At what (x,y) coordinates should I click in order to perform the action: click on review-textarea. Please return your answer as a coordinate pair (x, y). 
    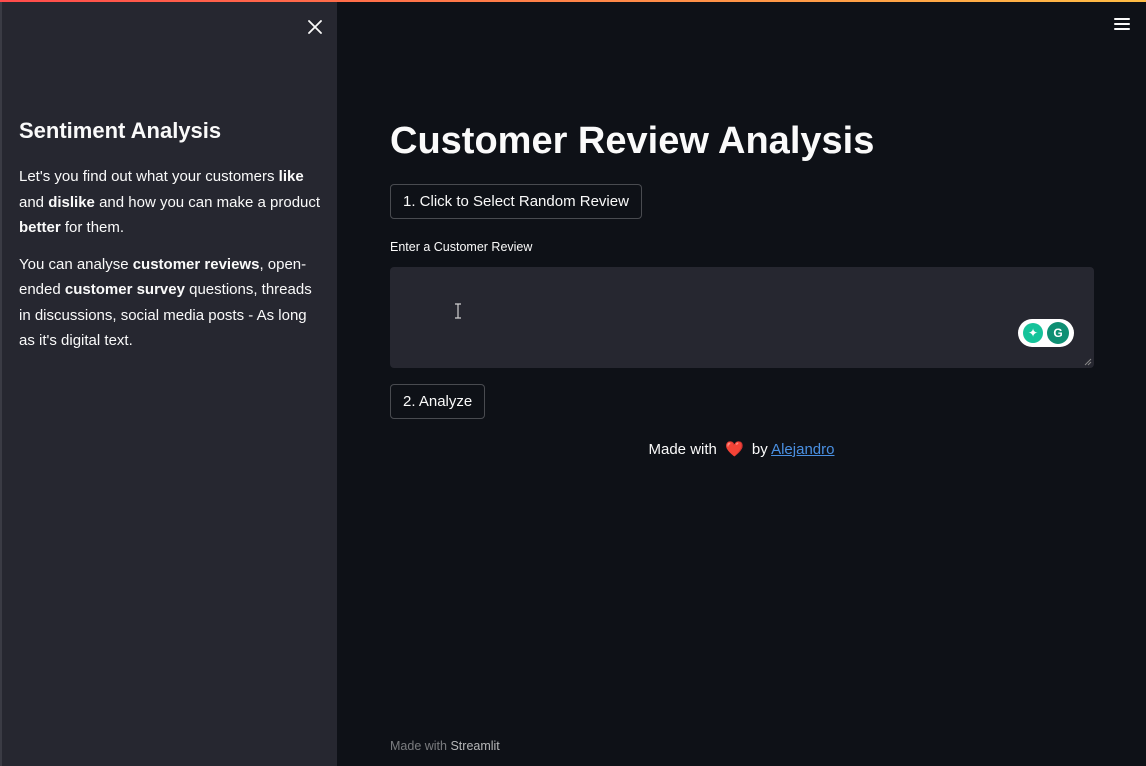
    Looking at the image, I should click on (742, 317).